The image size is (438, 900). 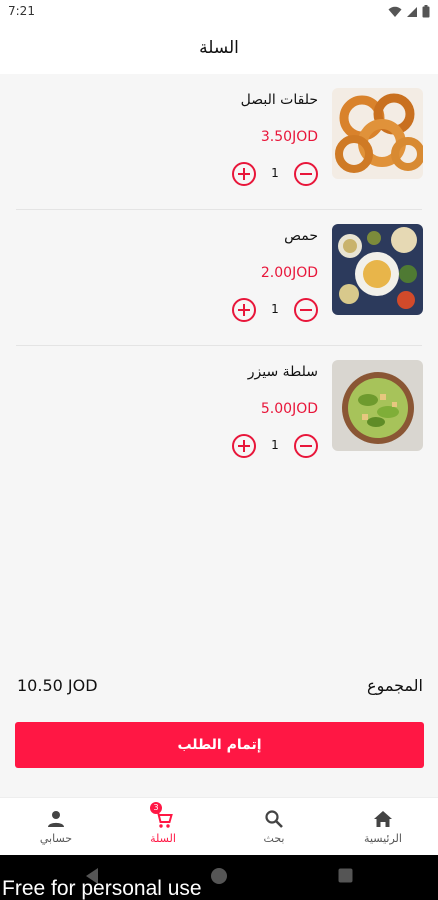 I want to click on signal-icon, so click(x=412, y=11).